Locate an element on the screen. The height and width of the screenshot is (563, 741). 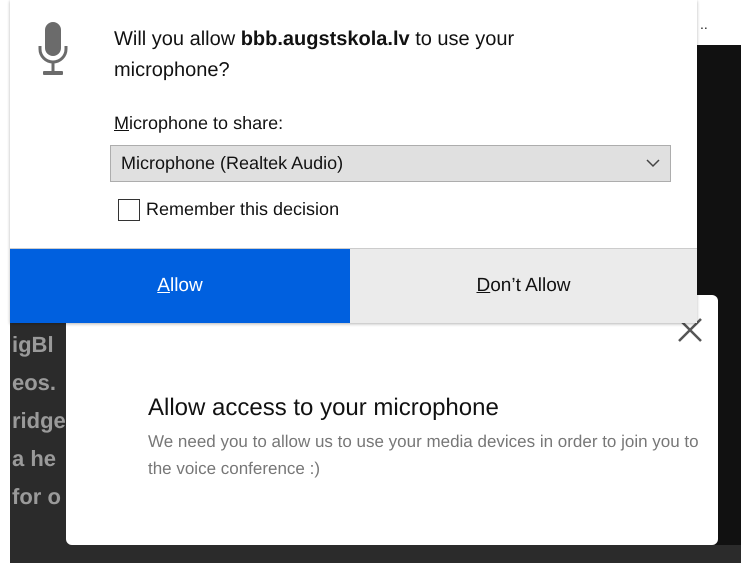
background-text: igBl is located at coordinates (33, 345).